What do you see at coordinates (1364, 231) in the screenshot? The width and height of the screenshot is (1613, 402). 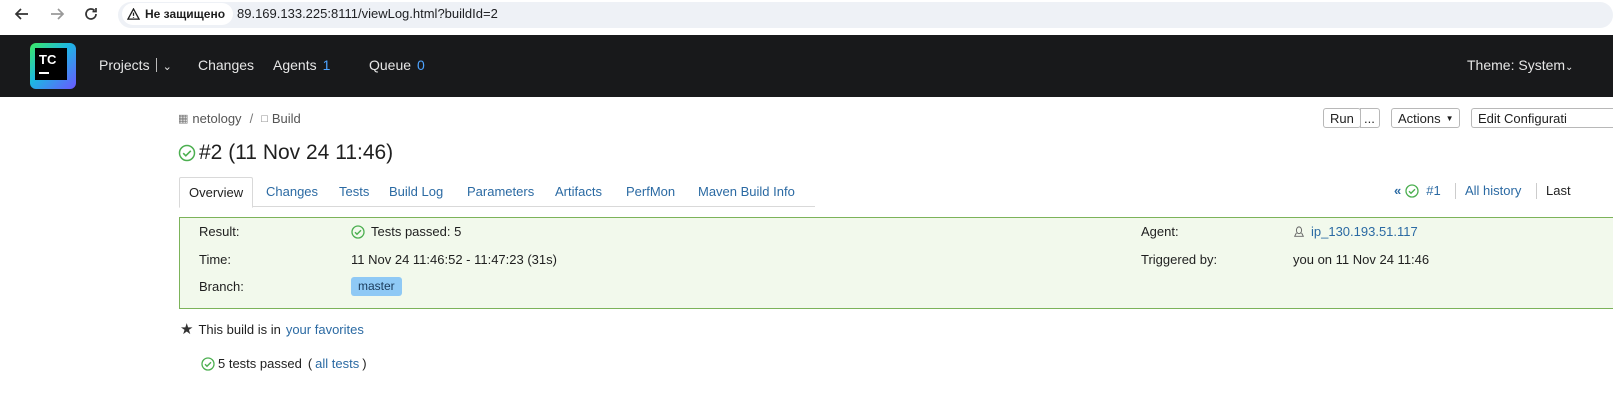 I see `agent-link: ip_130.193.51.117` at bounding box center [1364, 231].